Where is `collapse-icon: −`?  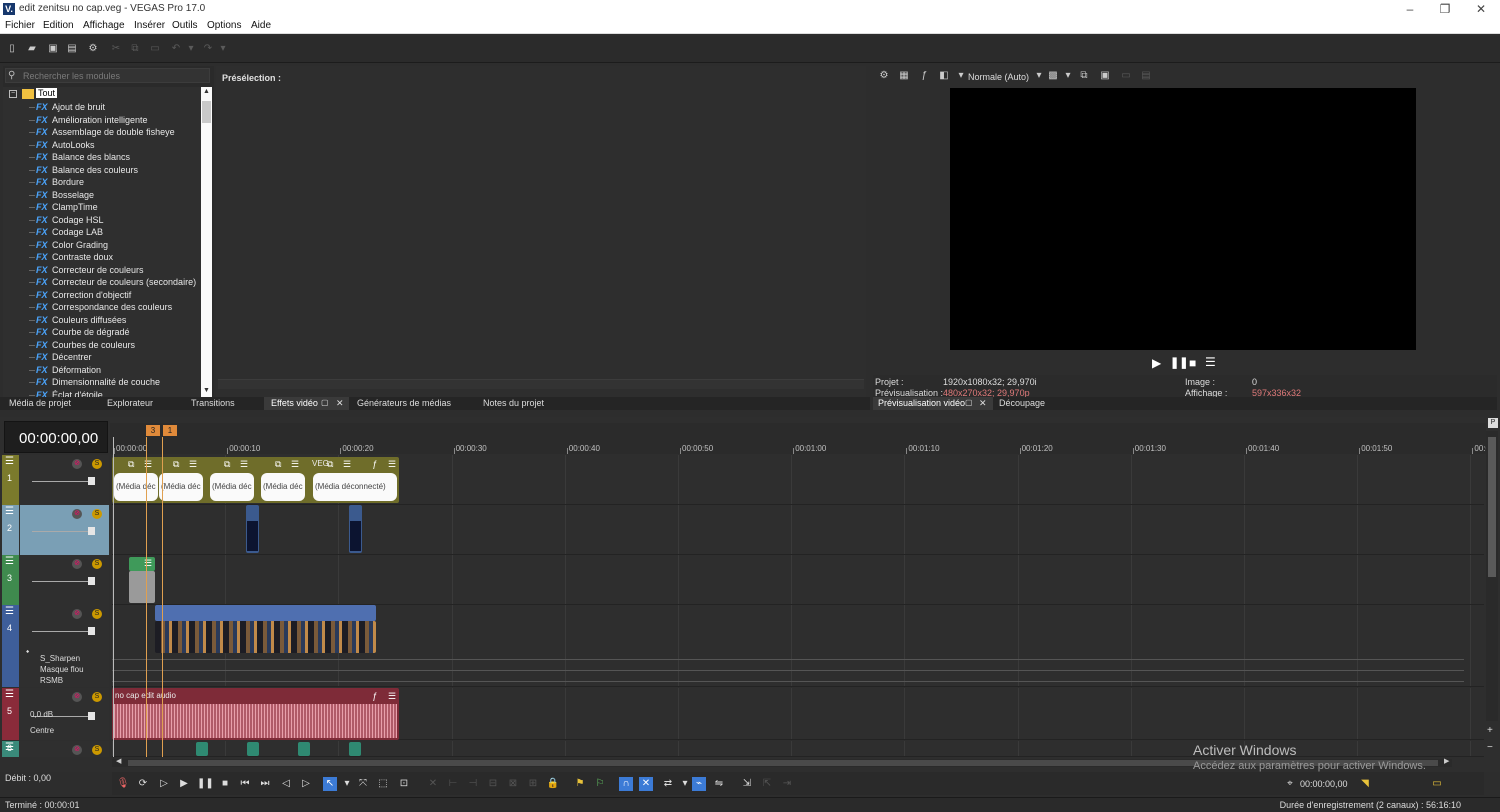 collapse-icon: − is located at coordinates (13, 94).